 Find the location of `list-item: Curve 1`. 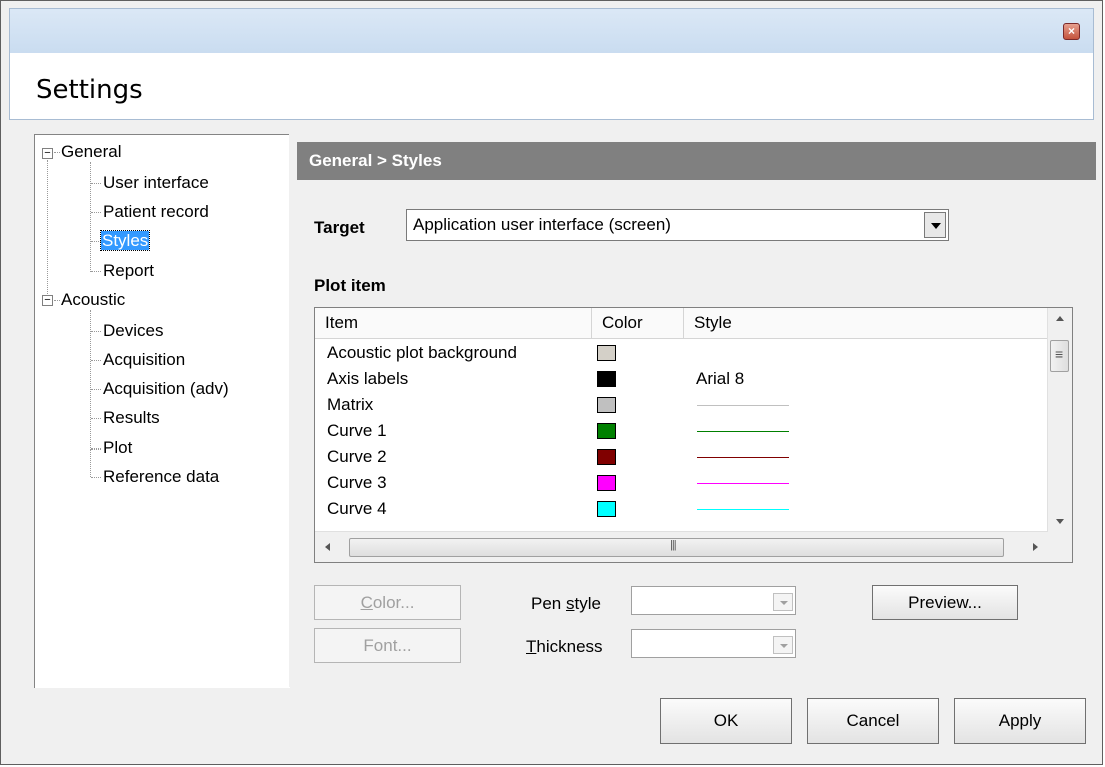

list-item: Curve 1 is located at coordinates (681, 432).